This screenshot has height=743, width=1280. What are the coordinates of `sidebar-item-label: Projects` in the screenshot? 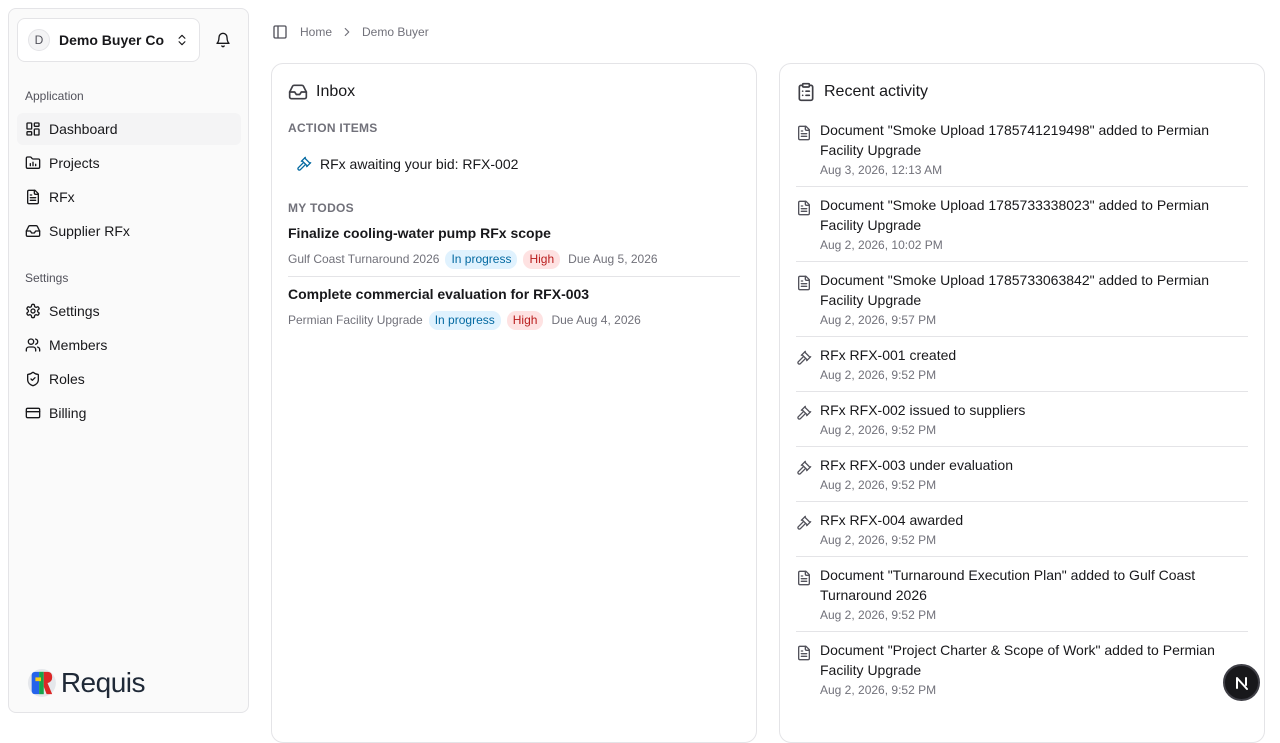 It's located at (74, 163).